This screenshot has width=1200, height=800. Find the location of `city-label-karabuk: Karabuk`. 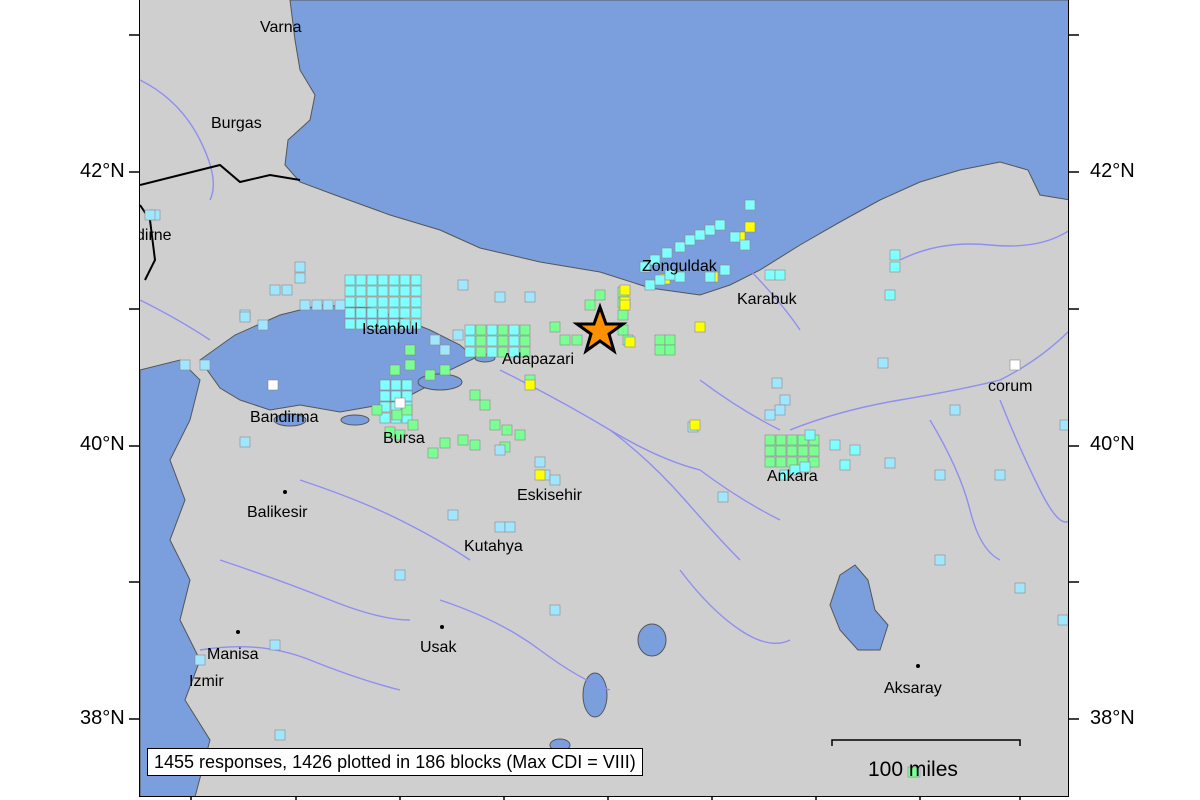

city-label-karabuk: Karabuk is located at coordinates (767, 299).